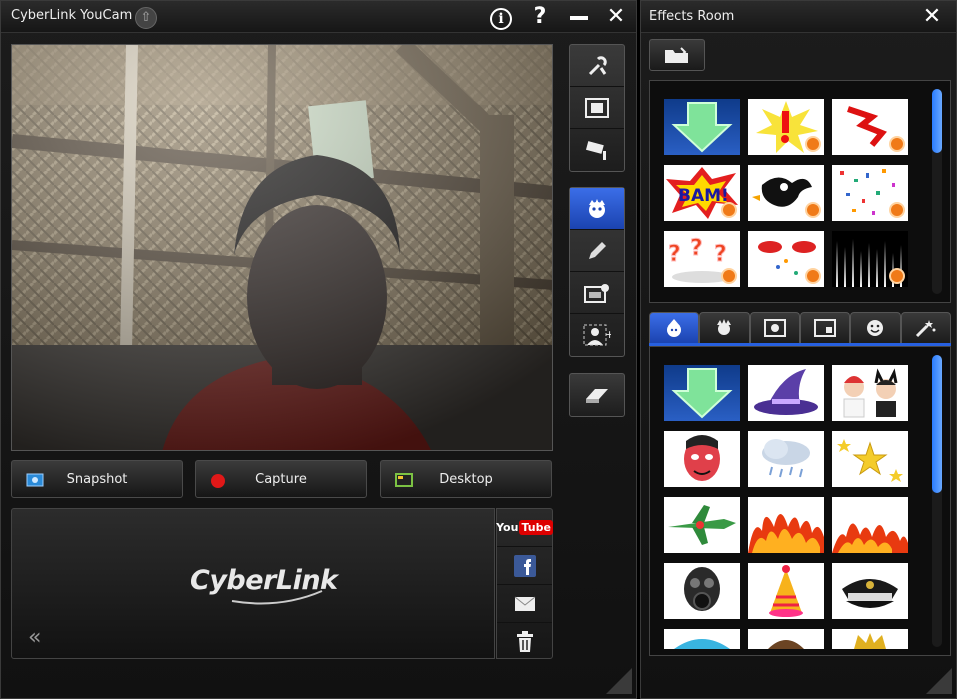 The height and width of the screenshot is (699, 957). I want to click on face-tracking-button: +, so click(597, 335).